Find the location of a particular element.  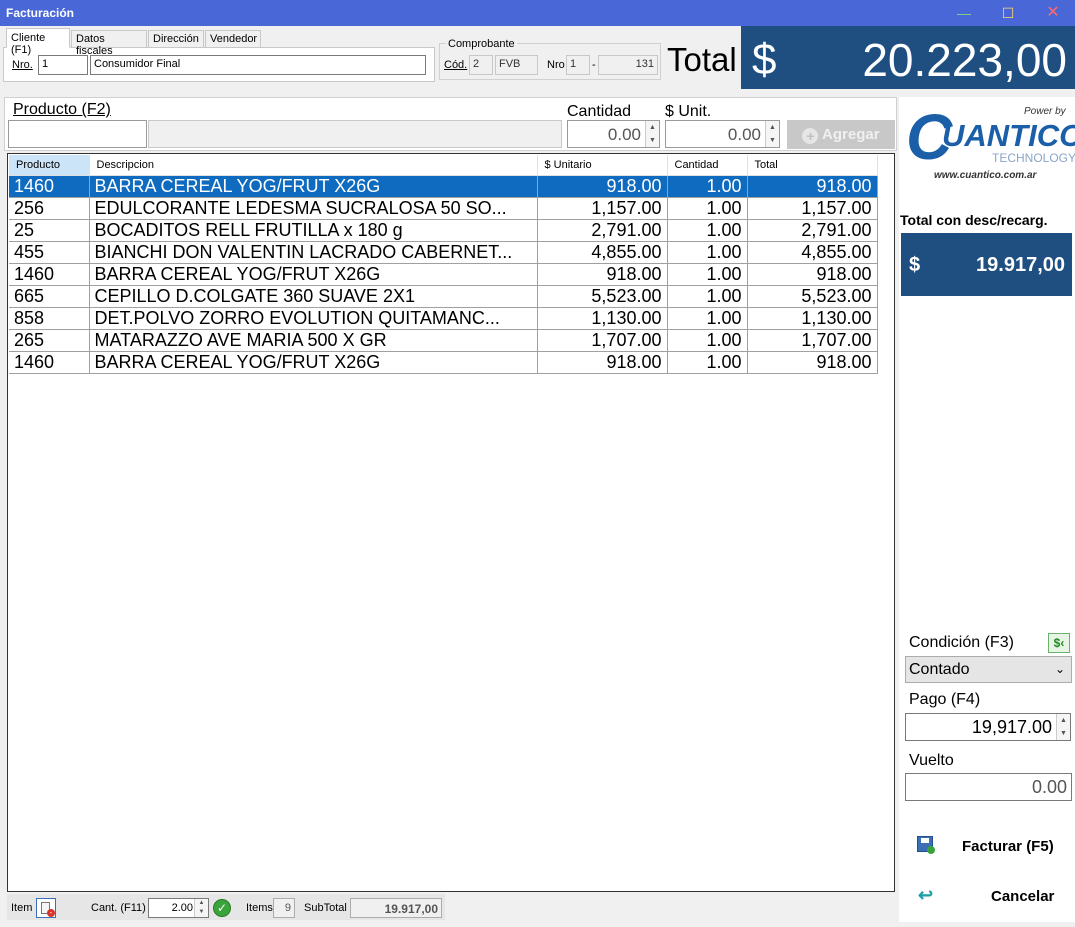

cell-unitario: 1,157.00 is located at coordinates (602, 208).